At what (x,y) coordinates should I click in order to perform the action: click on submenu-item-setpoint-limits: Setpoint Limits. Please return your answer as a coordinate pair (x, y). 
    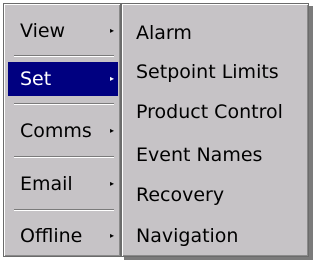
    Looking at the image, I should click on (207, 72).